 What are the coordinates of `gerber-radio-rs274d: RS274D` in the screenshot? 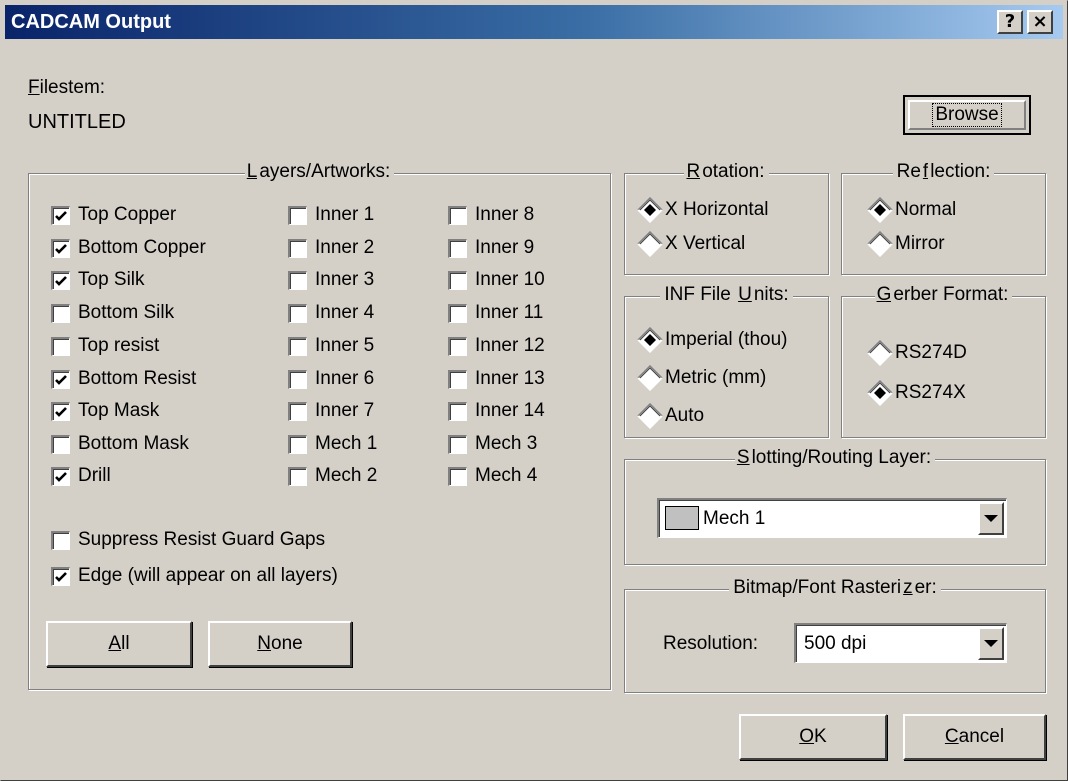 It's located at (917, 353).